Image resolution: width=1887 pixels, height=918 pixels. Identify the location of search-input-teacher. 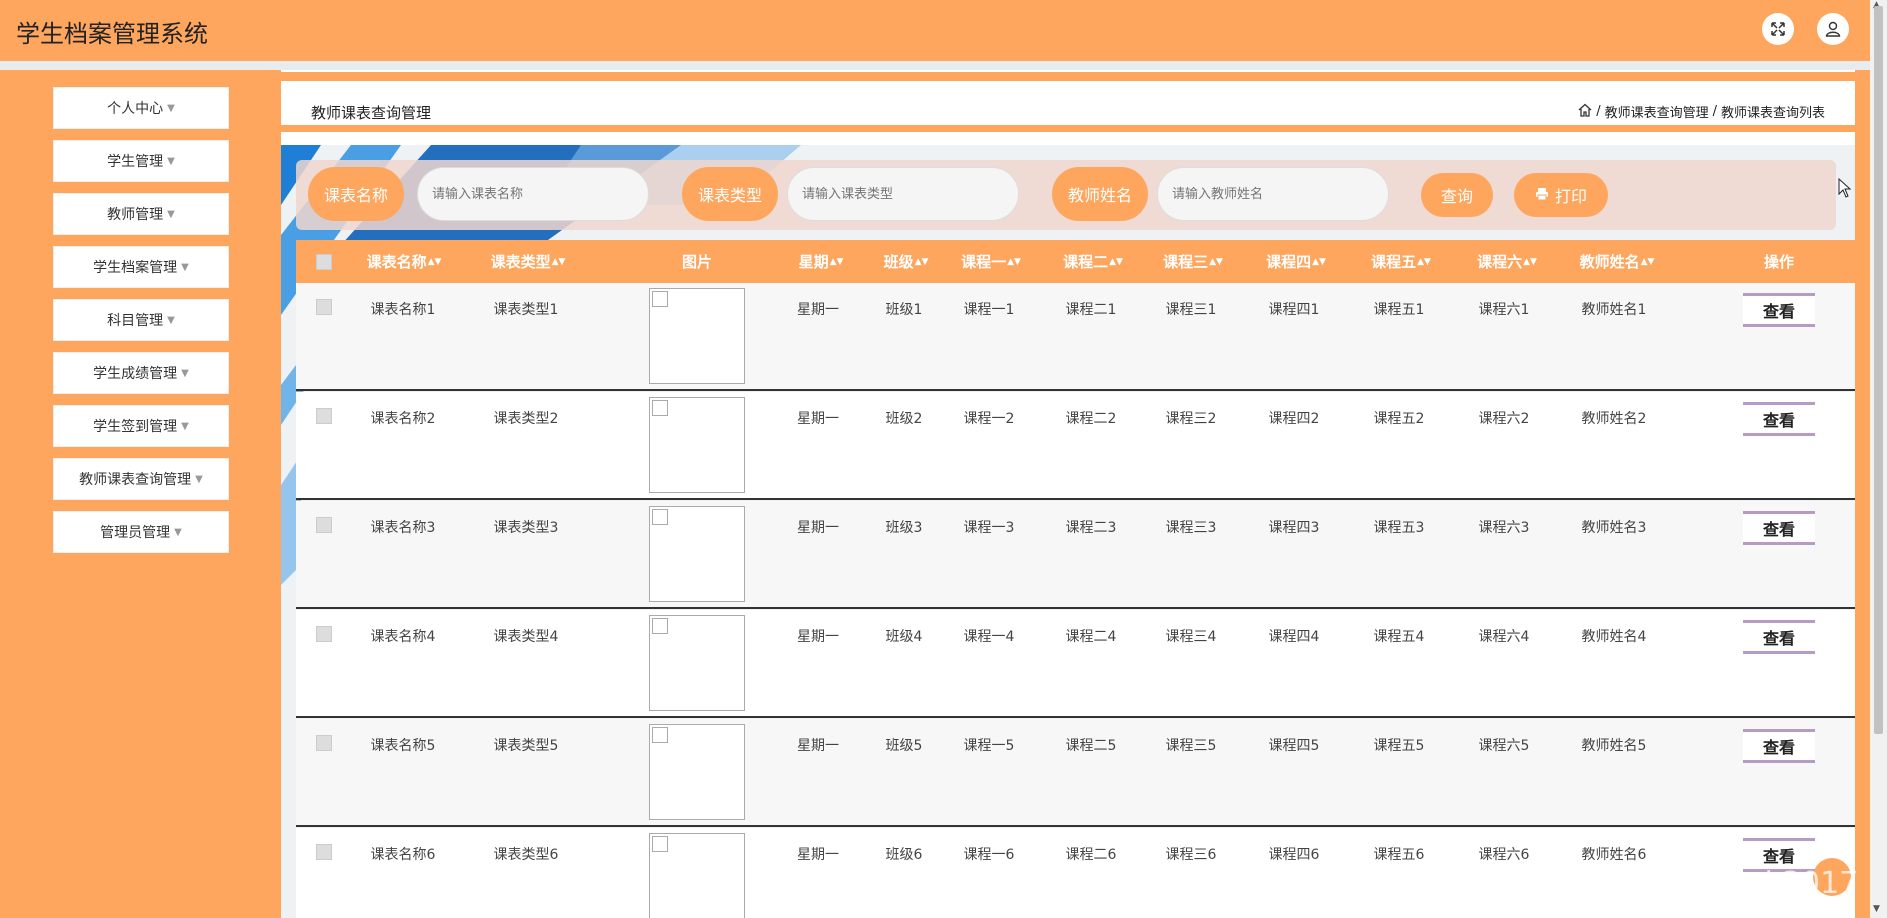
(1273, 194).